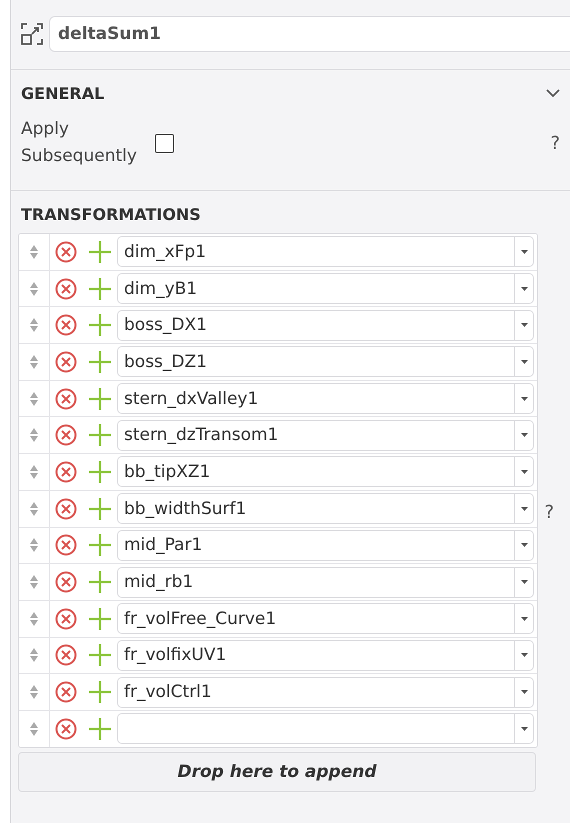  What do you see at coordinates (32, 34) in the screenshot?
I see `resize-icon` at bounding box center [32, 34].